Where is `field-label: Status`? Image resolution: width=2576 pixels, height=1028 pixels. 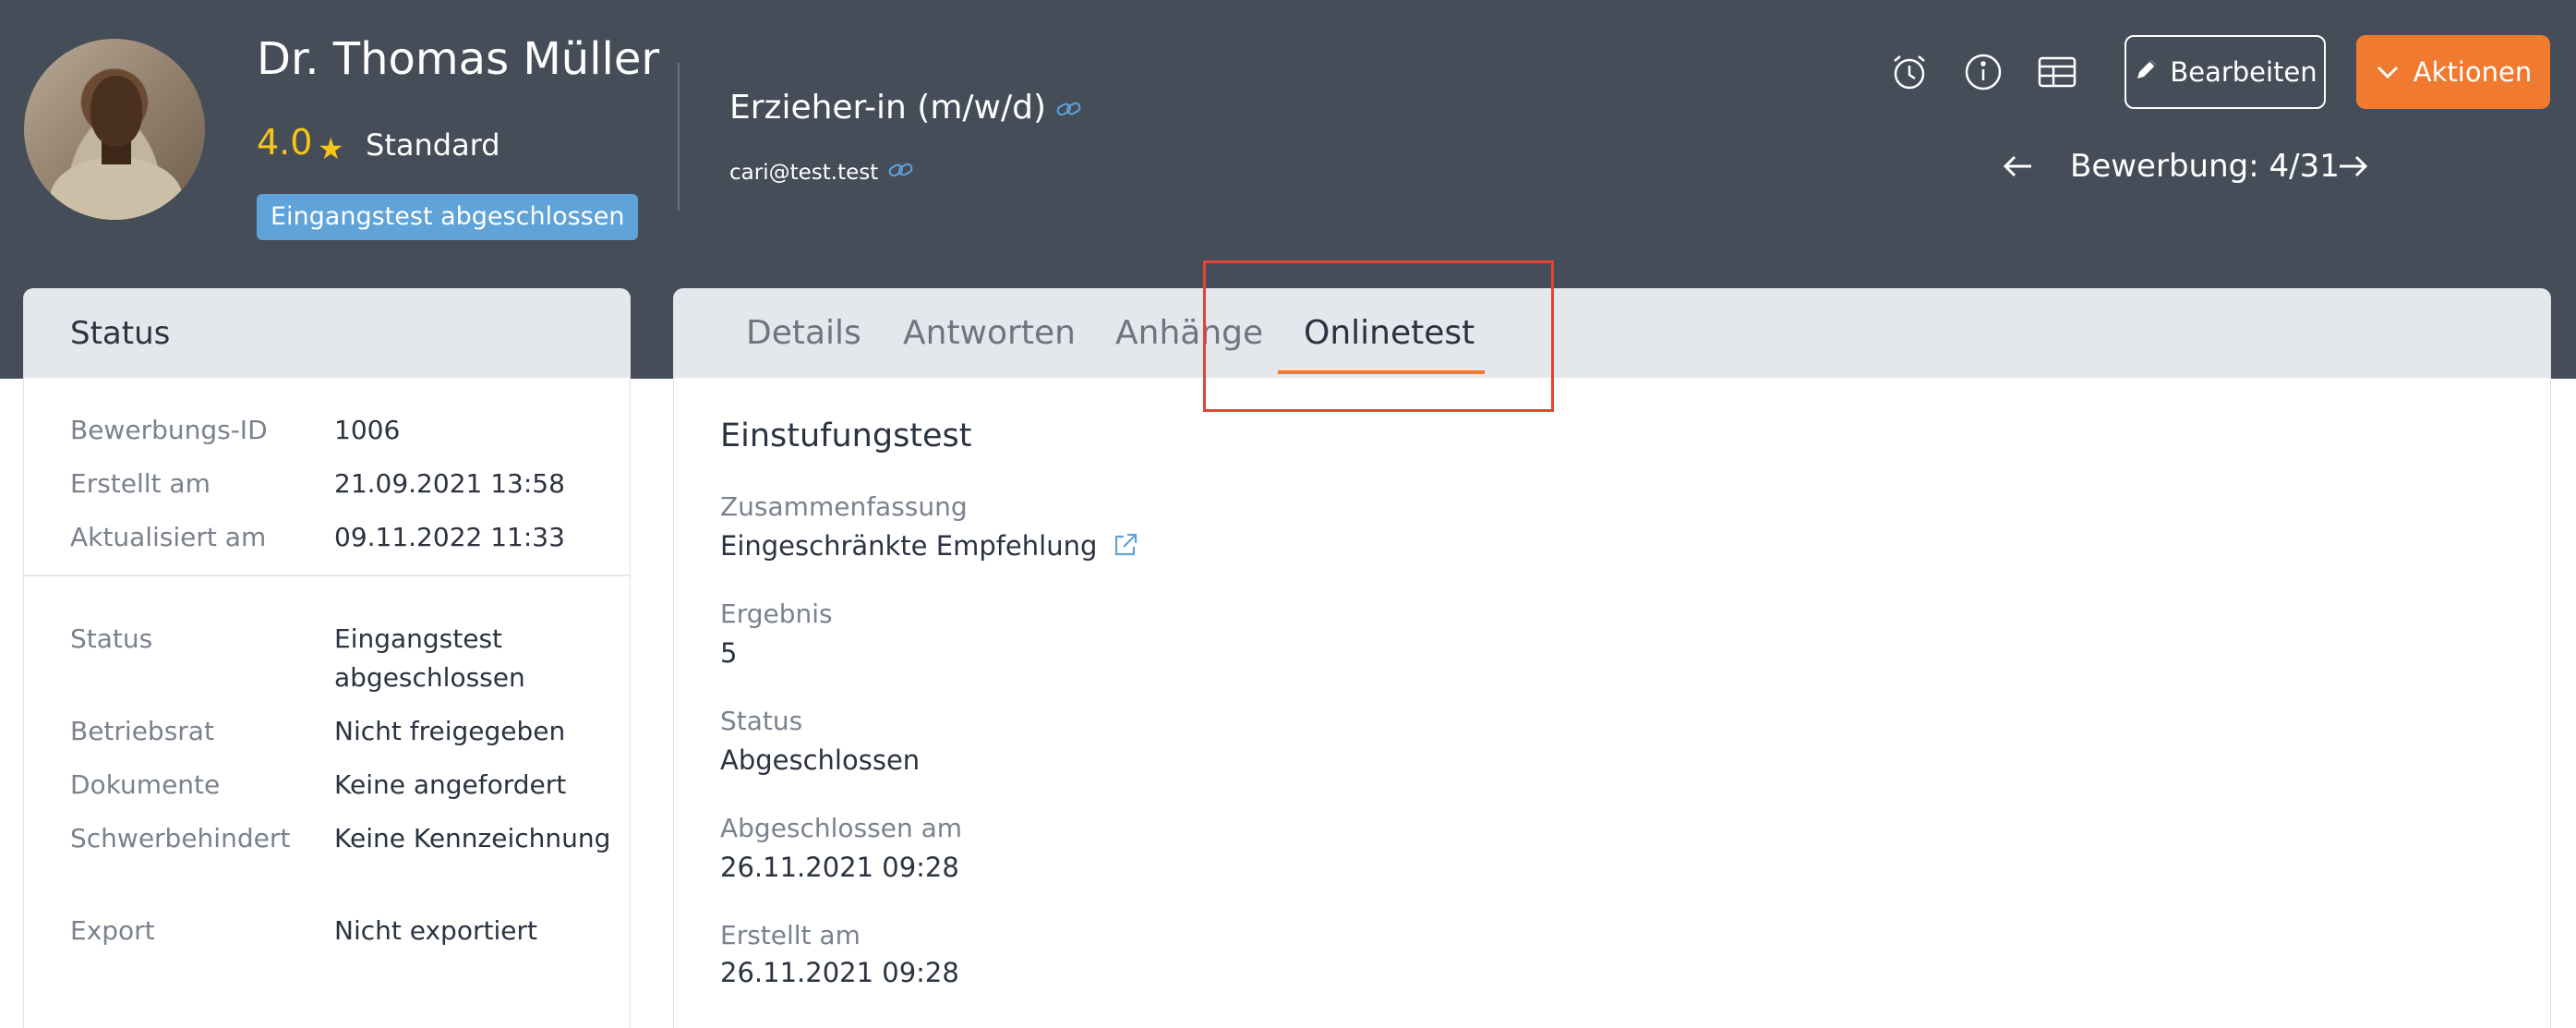 field-label: Status is located at coordinates (761, 721).